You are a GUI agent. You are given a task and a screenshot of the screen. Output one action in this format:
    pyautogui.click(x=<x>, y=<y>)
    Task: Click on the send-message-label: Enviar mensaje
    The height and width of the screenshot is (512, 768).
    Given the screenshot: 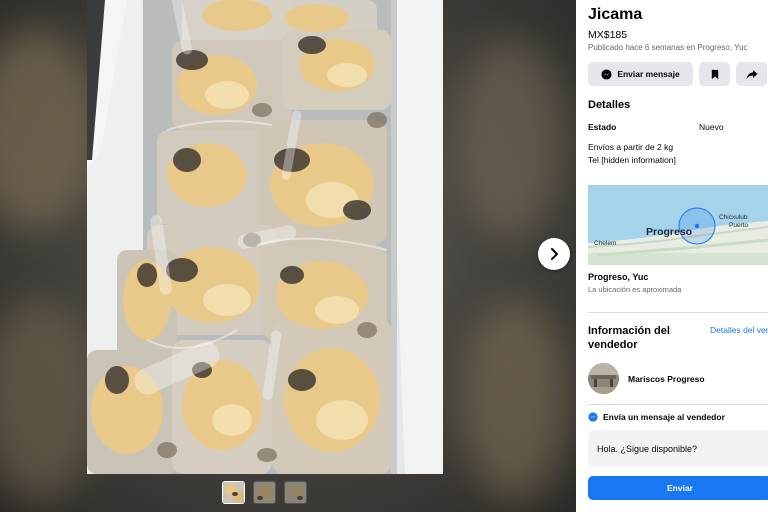 What is the action you would take?
    pyautogui.click(x=648, y=74)
    